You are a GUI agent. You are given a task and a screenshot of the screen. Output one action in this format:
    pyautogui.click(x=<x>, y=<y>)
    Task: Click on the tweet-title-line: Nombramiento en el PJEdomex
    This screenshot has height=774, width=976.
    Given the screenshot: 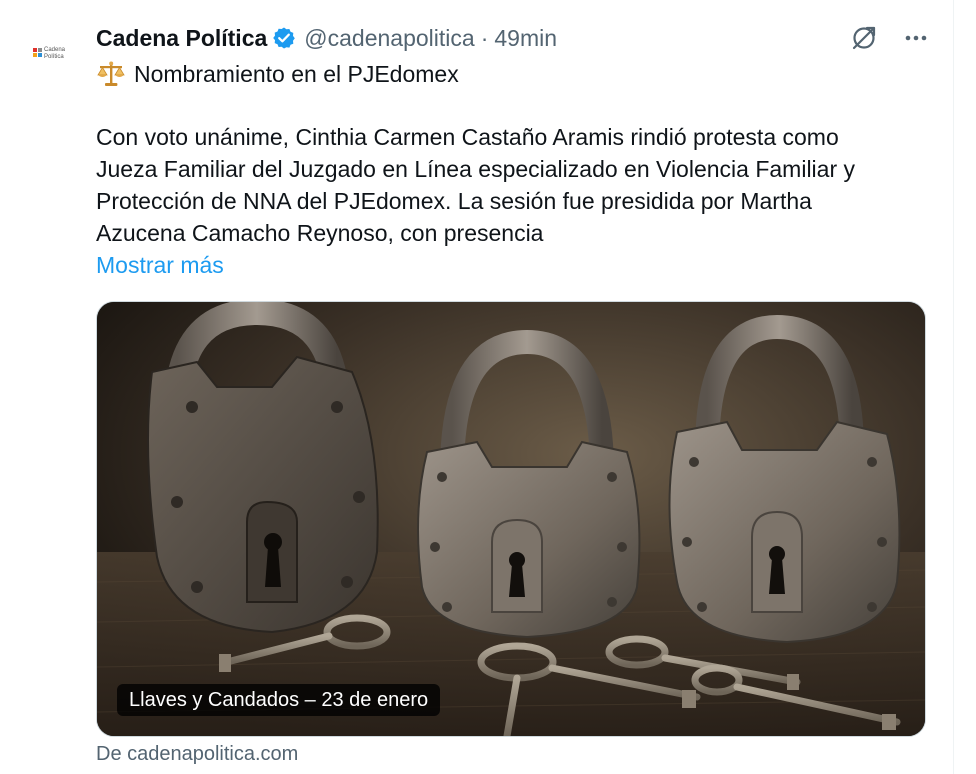 What is the action you would take?
    pyautogui.click(x=277, y=74)
    